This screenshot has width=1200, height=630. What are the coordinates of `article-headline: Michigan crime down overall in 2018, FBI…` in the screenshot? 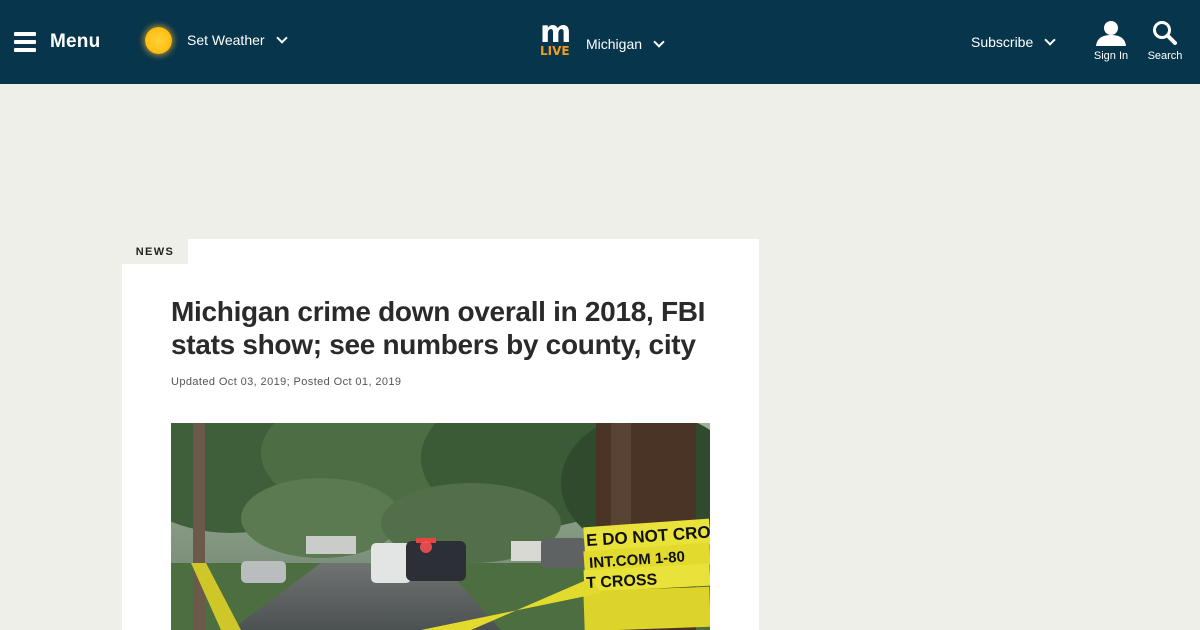 It's located at (438, 328).